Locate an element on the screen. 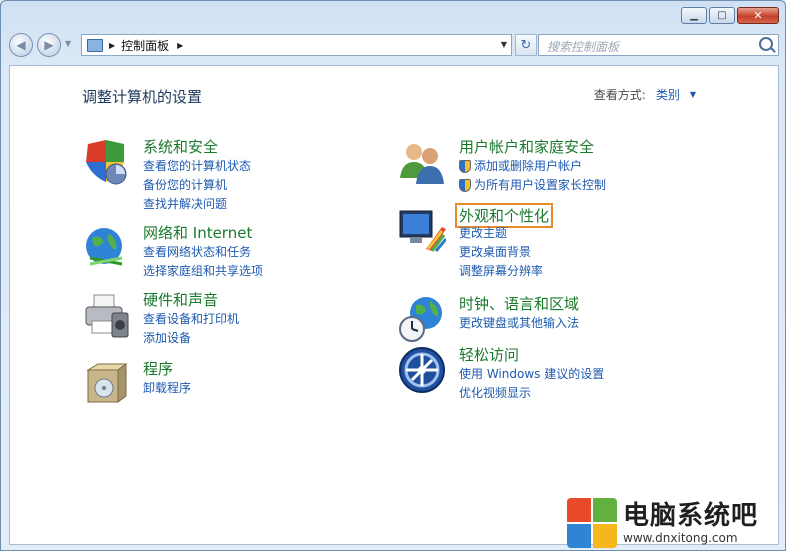 The height and width of the screenshot is (551, 786). link-change-theme: 更改主题 is located at coordinates (501, 233).